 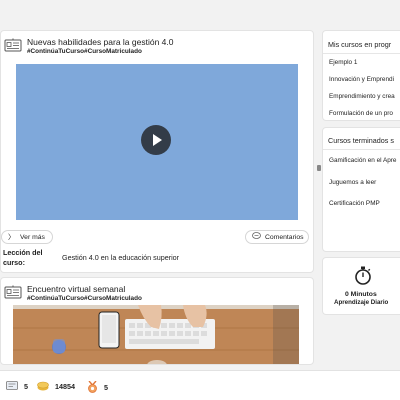 What do you see at coordinates (354, 203) in the screenshot?
I see `finished-course-item: Certificación PMP` at bounding box center [354, 203].